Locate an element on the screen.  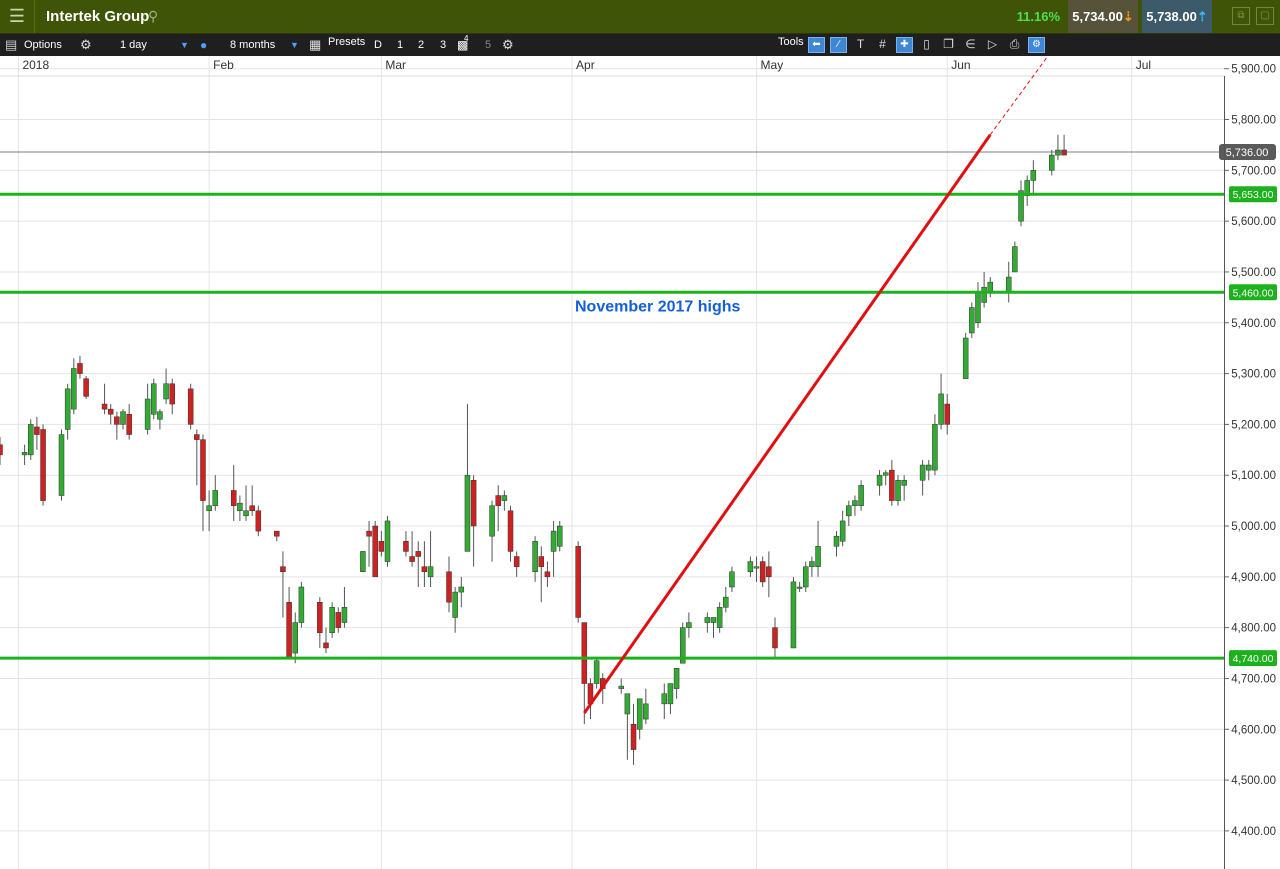
options-icon: ▤ is located at coordinates (11, 45).